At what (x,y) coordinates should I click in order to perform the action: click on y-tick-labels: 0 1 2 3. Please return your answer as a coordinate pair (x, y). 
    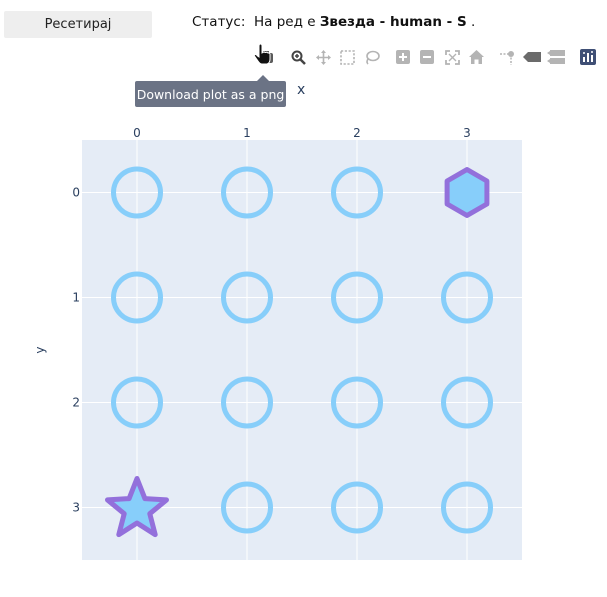
    Looking at the image, I should click on (76, 350).